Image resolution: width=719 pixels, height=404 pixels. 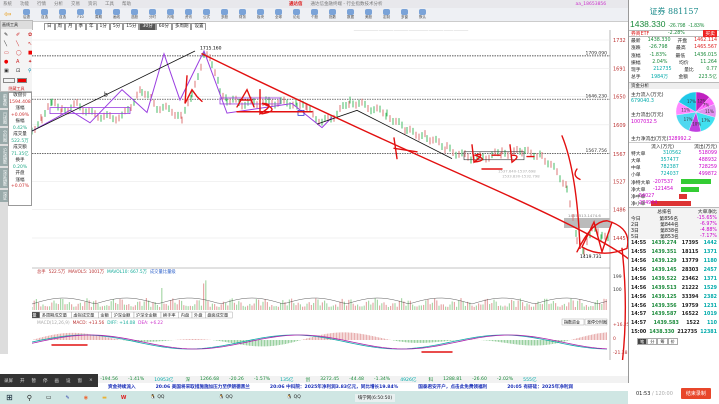 What do you see at coordinates (109, 4) in the screenshot?
I see `menu-item: 工具` at bounding box center [109, 4].